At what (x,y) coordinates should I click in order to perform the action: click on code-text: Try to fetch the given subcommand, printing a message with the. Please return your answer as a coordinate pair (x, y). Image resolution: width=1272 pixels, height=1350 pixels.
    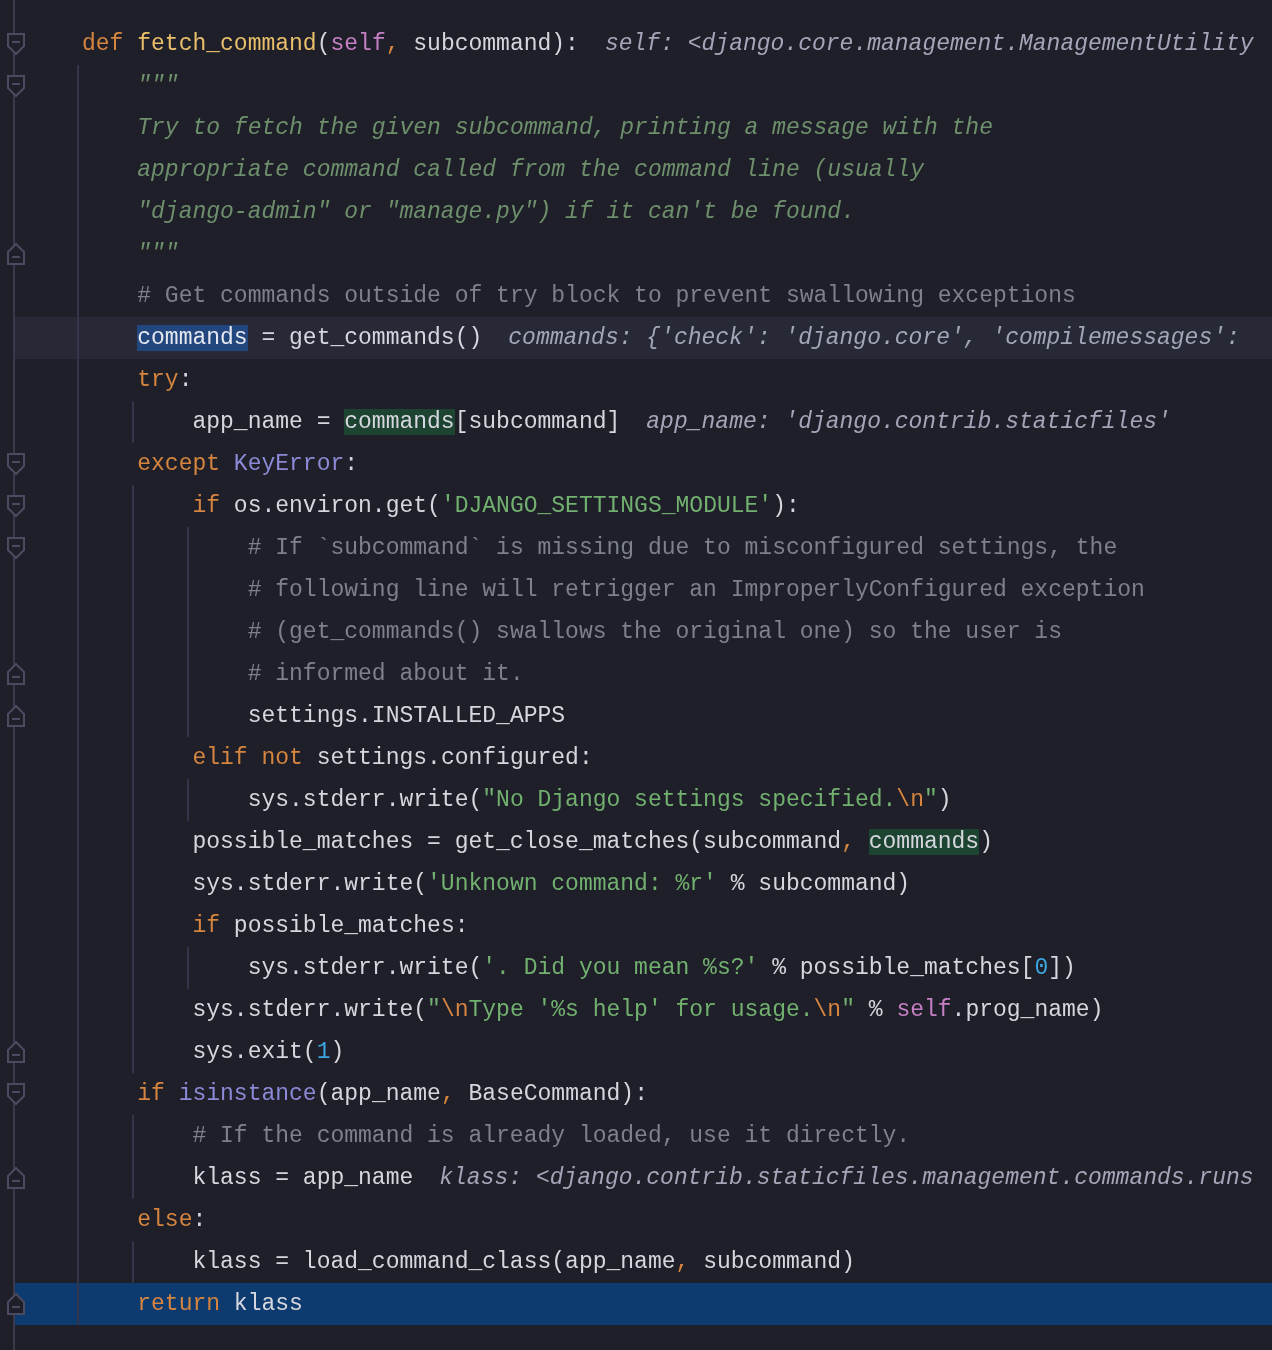
    Looking at the image, I should click on (565, 128).